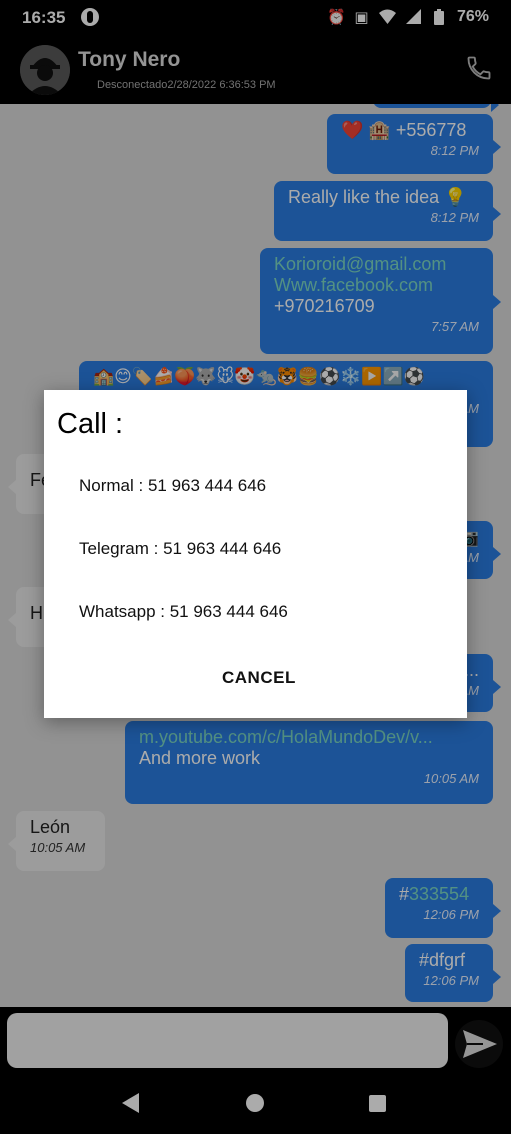 This screenshot has width=511, height=1134. I want to click on call-option-normal: Normal : 51 963 444 646, so click(172, 486).